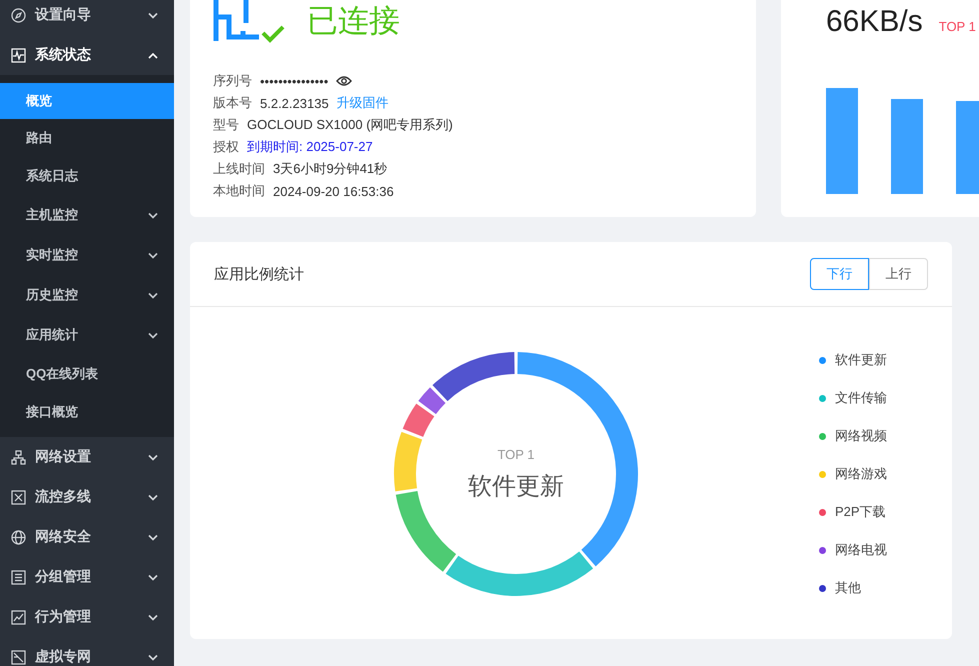 The image size is (979, 666). Describe the element at coordinates (516, 454) in the screenshot. I see `center-caption: TOP 1` at that location.